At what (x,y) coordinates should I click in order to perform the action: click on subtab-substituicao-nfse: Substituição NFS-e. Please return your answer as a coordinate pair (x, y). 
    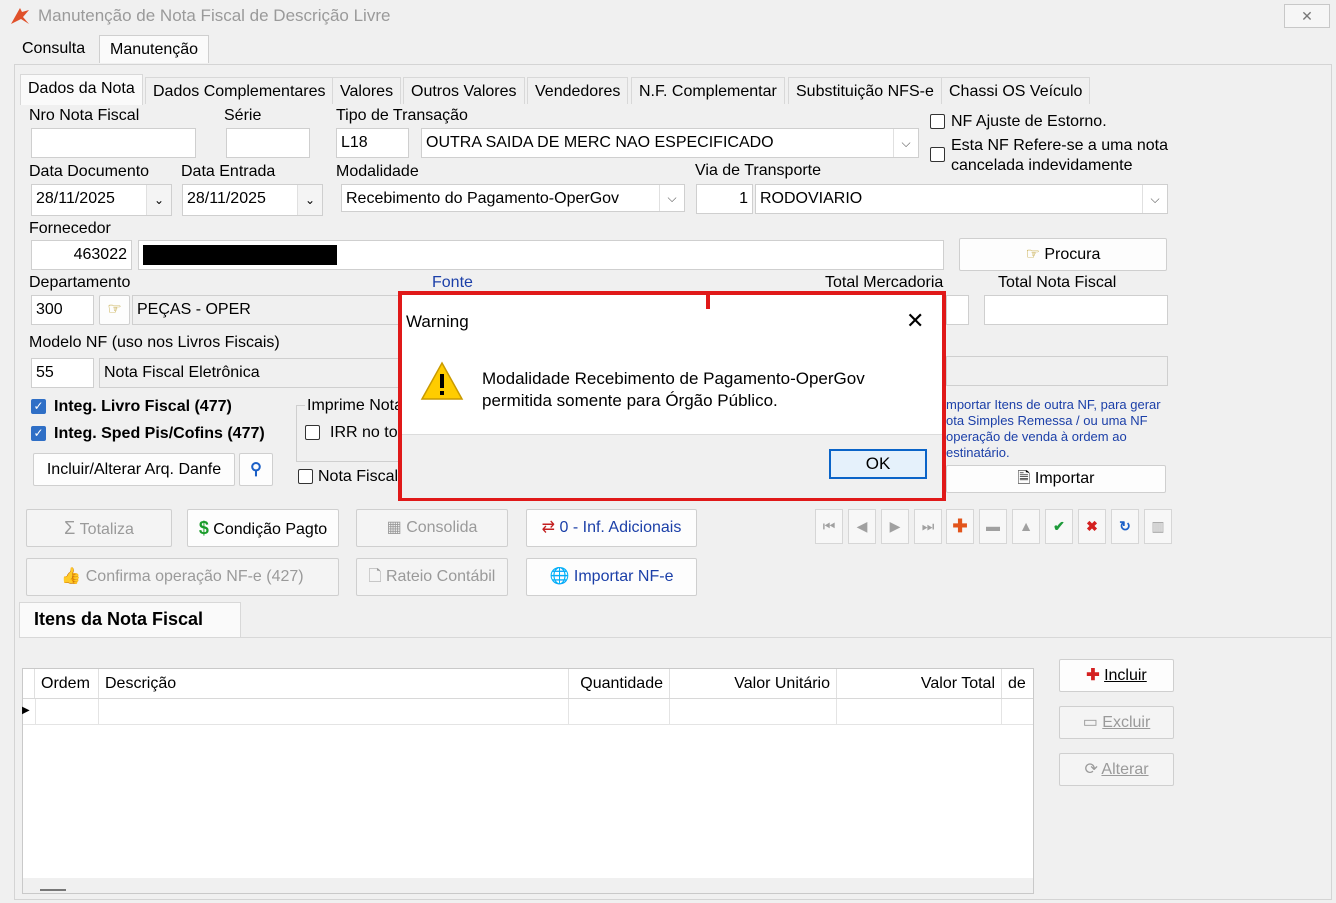
    Looking at the image, I should click on (865, 90).